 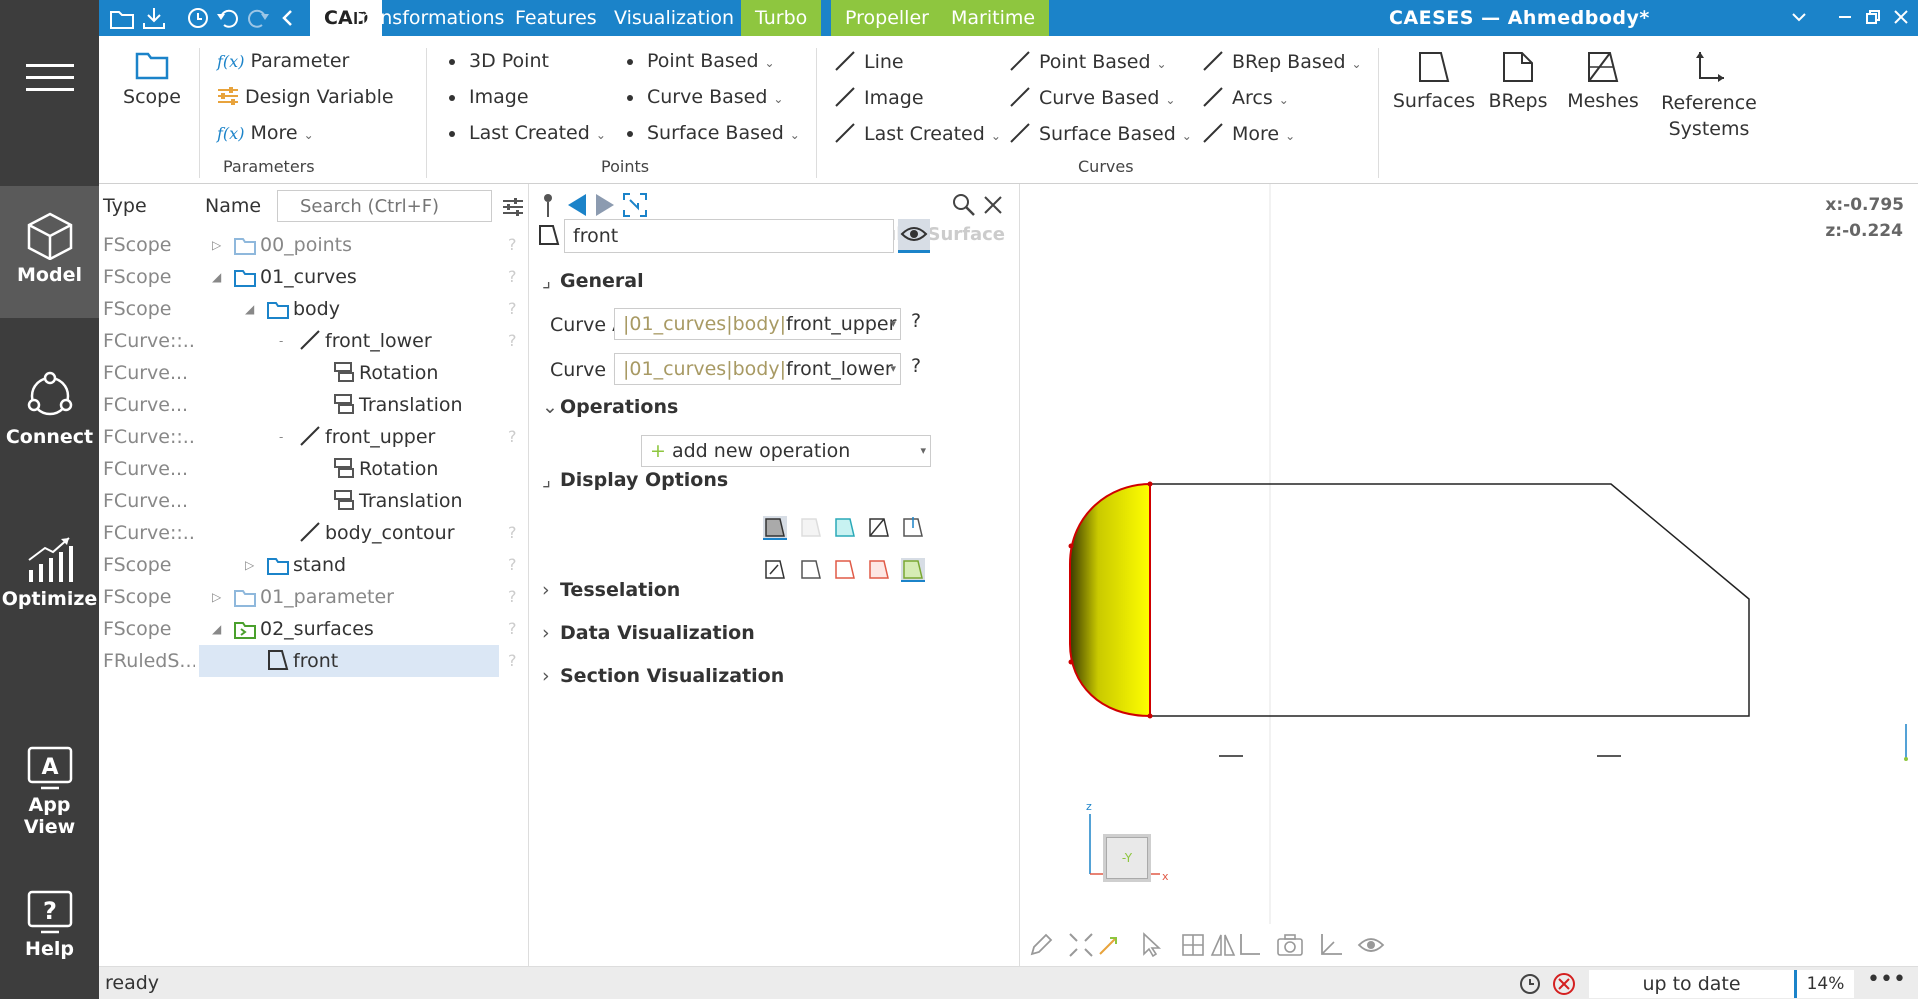 What do you see at coordinates (713, 133) in the screenshot?
I see `point-surface-based-button: Surface Based ⌄` at bounding box center [713, 133].